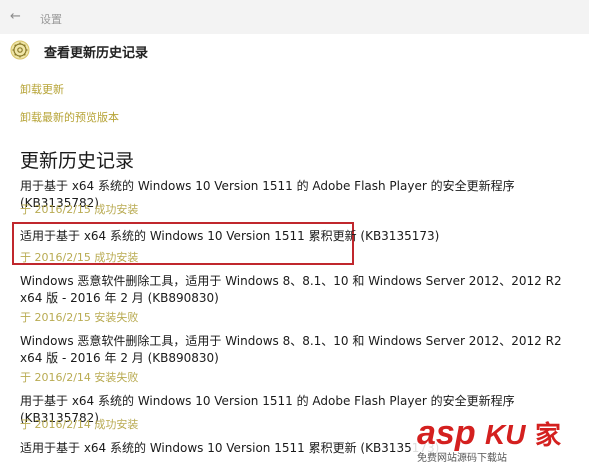  Describe the element at coordinates (79, 424) in the screenshot. I see `update-entry-status: 于 2016/2/14 成功安装` at that location.